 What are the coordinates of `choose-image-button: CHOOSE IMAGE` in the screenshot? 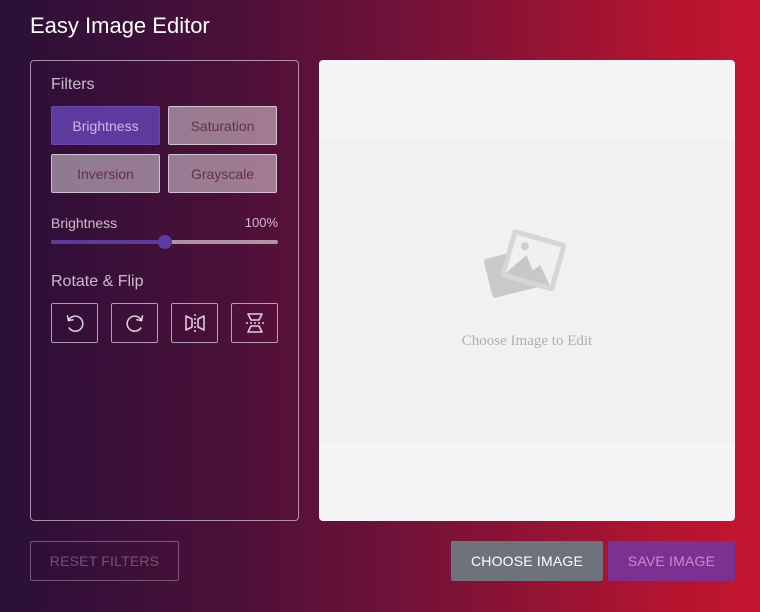 It's located at (527, 561).